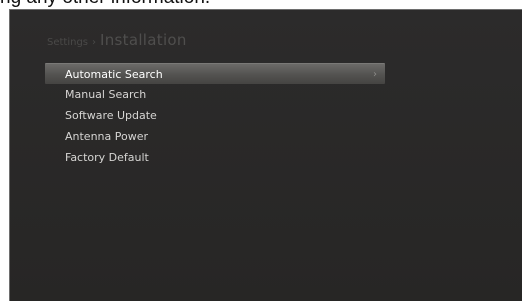  Describe the element at coordinates (106, 94) in the screenshot. I see `menu-item-label: Manual Search` at that location.